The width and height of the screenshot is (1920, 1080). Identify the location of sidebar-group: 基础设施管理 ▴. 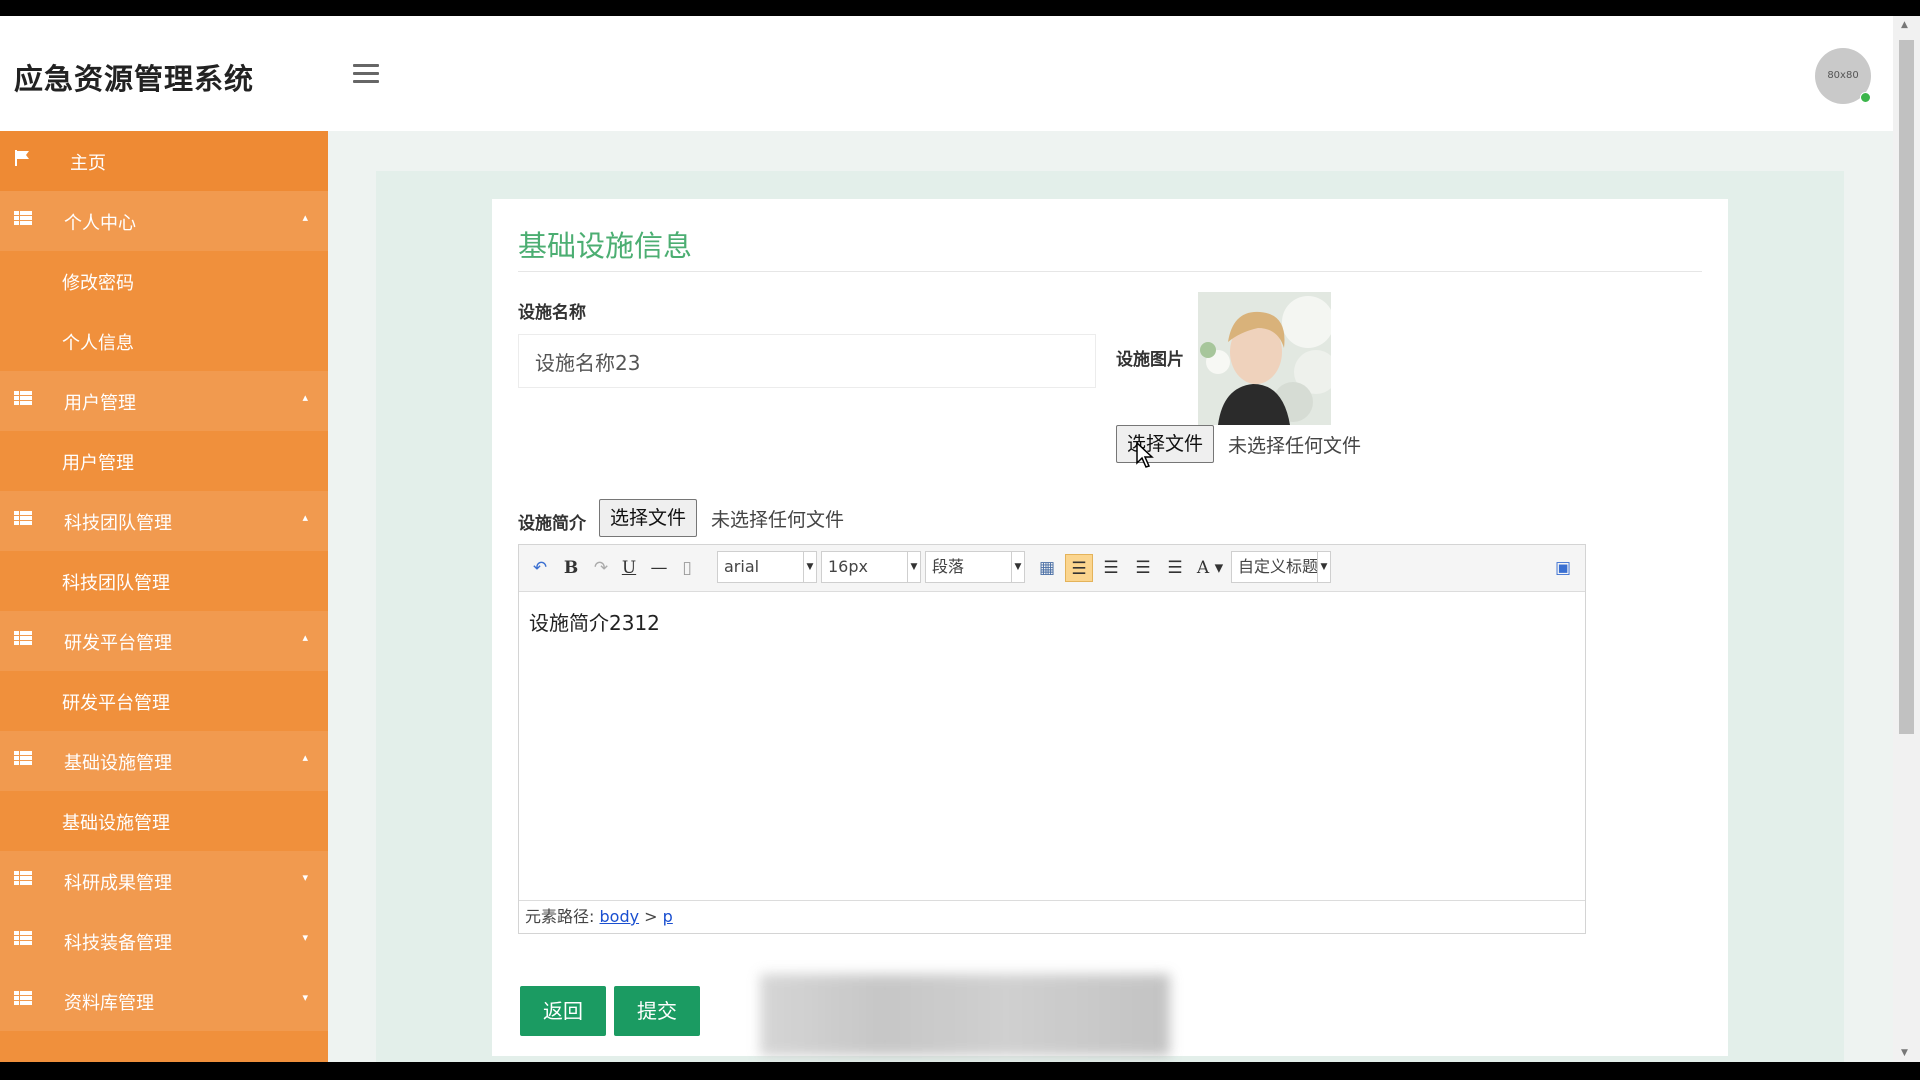
(164, 761).